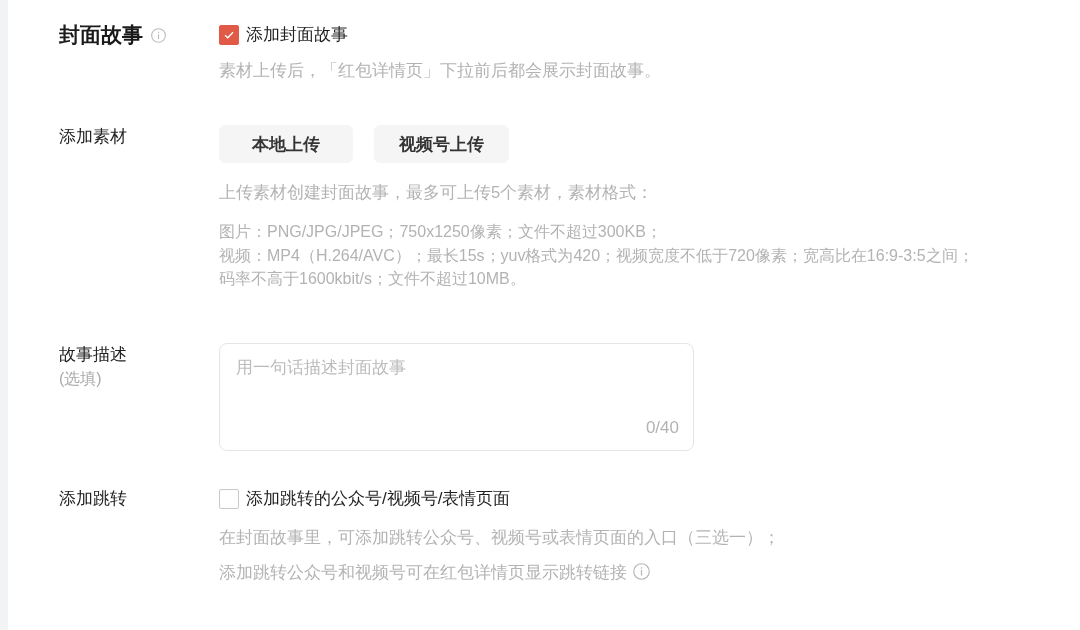 This screenshot has height=630, width=1080. What do you see at coordinates (441, 144) in the screenshot?
I see `upload-button: 视频号上传` at bounding box center [441, 144].